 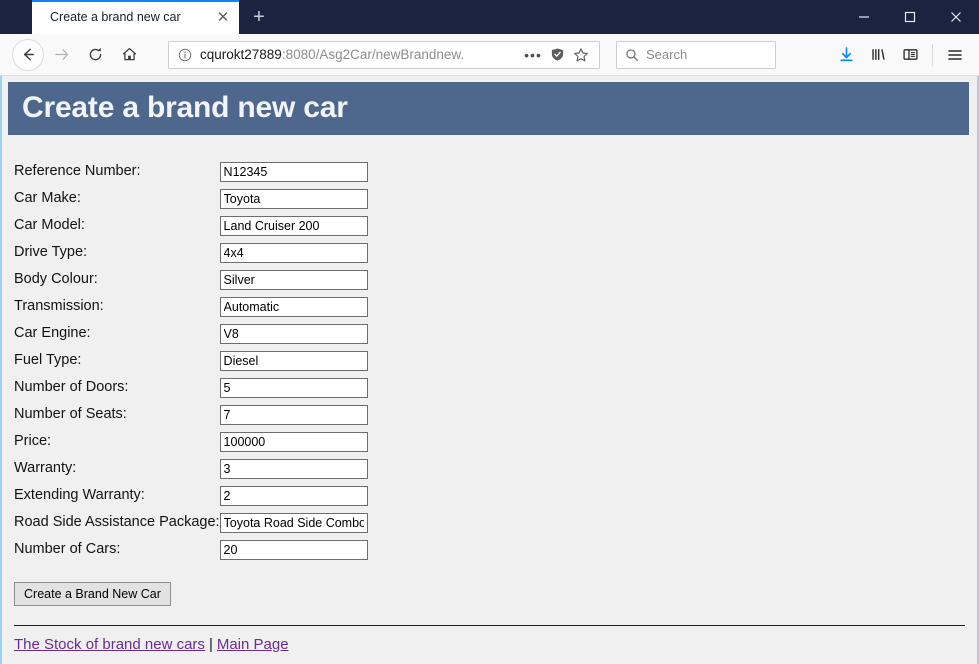 I want to click on create-brand-new-car-button: Create a Brand New Car, so click(x=92, y=594).